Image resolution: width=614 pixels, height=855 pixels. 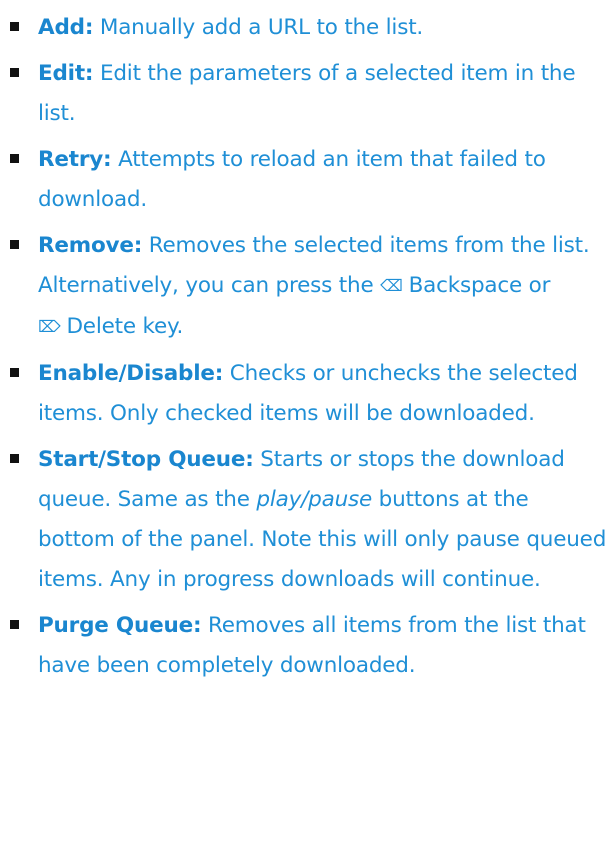 What do you see at coordinates (465, 285) in the screenshot?
I see `backspace-key-label: Backspace` at bounding box center [465, 285].